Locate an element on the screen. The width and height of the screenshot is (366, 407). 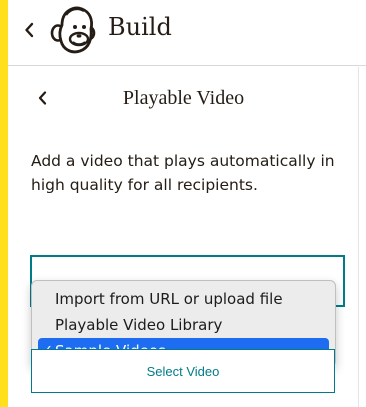
select-video-button: Select Video is located at coordinates (183, 371).